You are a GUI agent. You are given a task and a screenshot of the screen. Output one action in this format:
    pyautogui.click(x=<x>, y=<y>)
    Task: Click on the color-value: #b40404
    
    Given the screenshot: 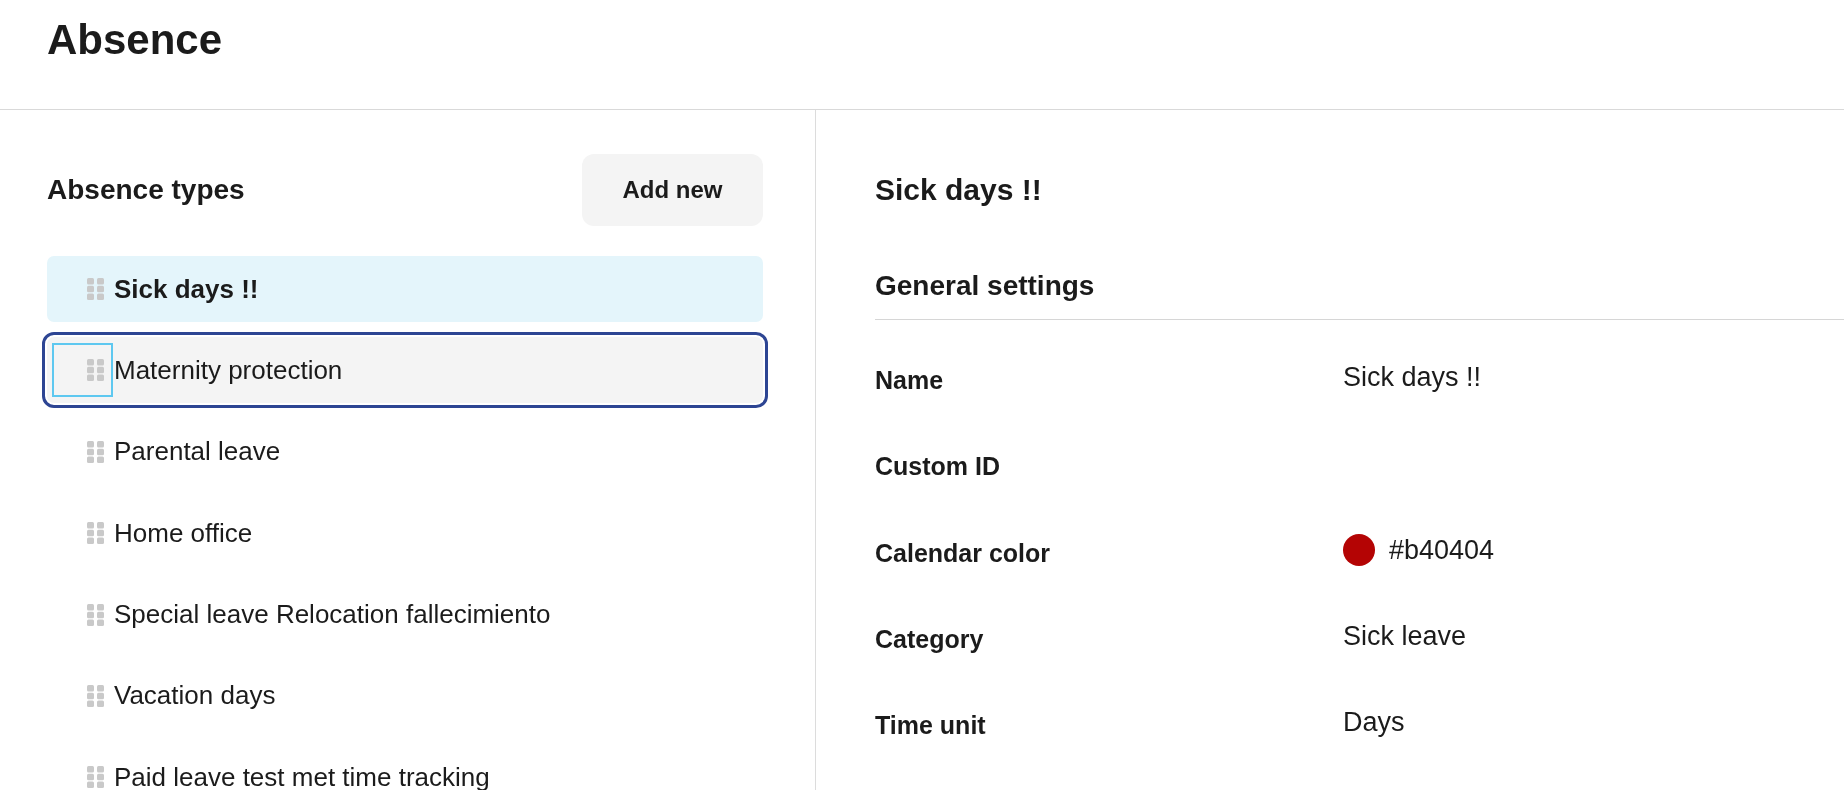 What is the action you would take?
    pyautogui.click(x=1442, y=549)
    